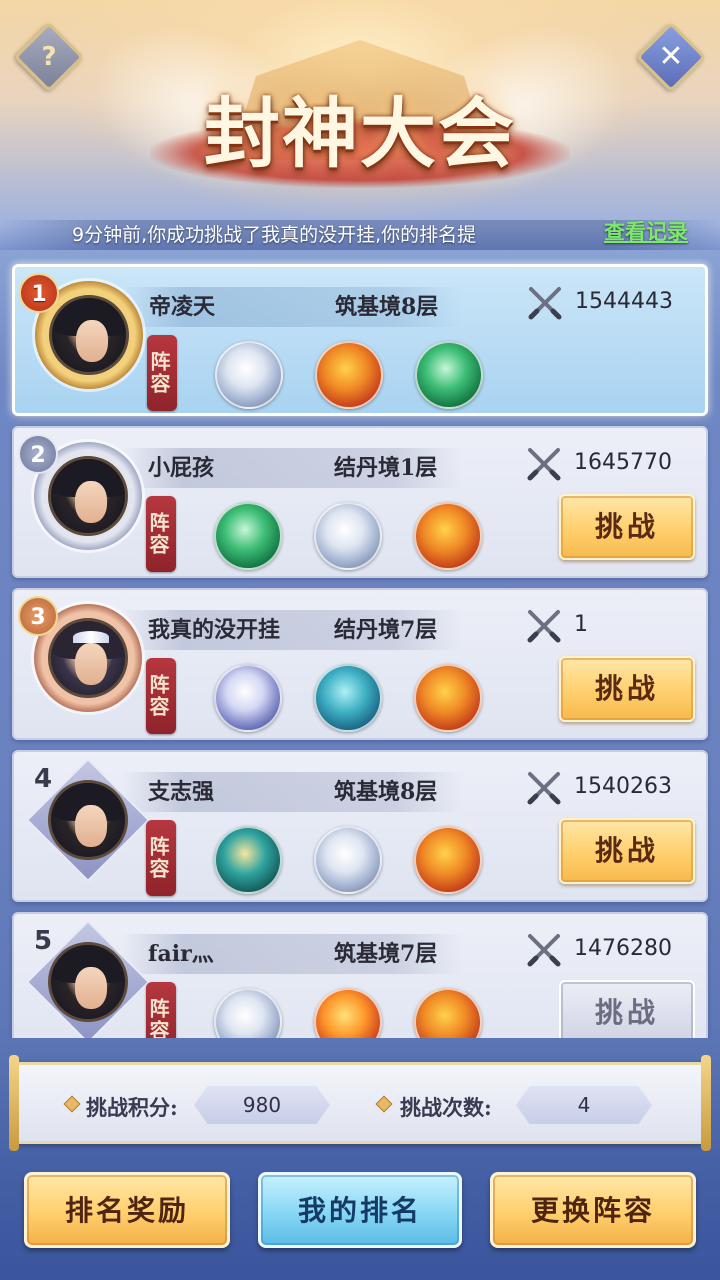 The image size is (720, 1280). Describe the element at coordinates (132, 1107) in the screenshot. I see `challenge-points-label: 挑战积分:` at that location.